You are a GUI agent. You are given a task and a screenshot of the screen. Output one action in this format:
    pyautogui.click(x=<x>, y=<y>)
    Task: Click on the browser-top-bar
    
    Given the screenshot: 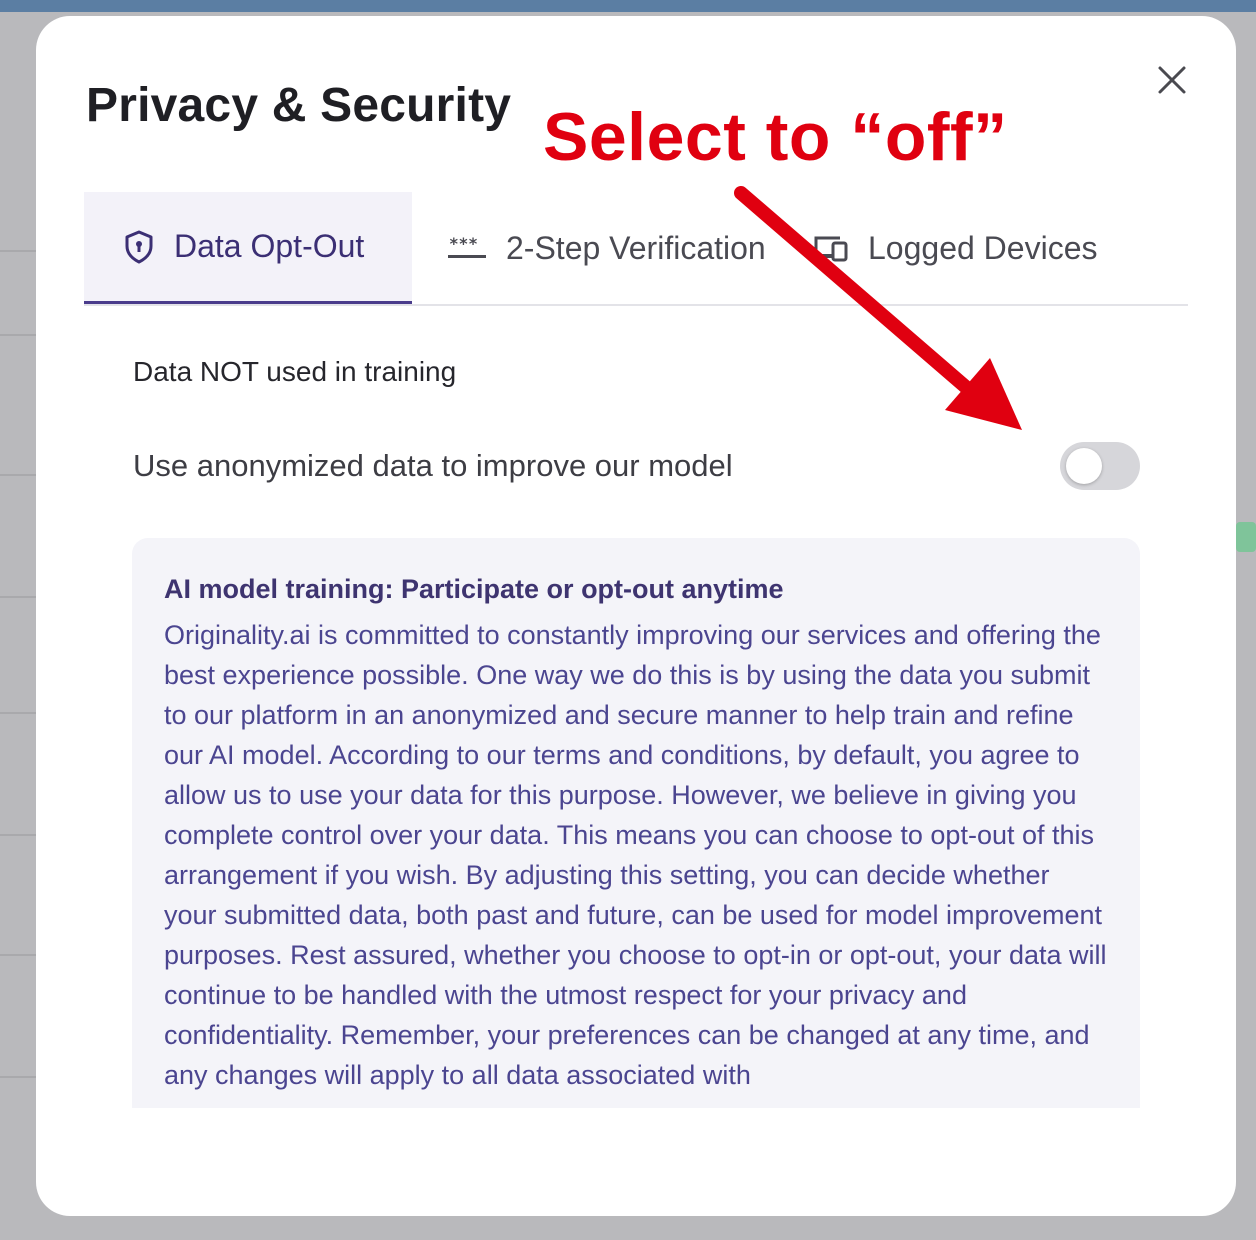 What is the action you would take?
    pyautogui.click(x=628, y=6)
    